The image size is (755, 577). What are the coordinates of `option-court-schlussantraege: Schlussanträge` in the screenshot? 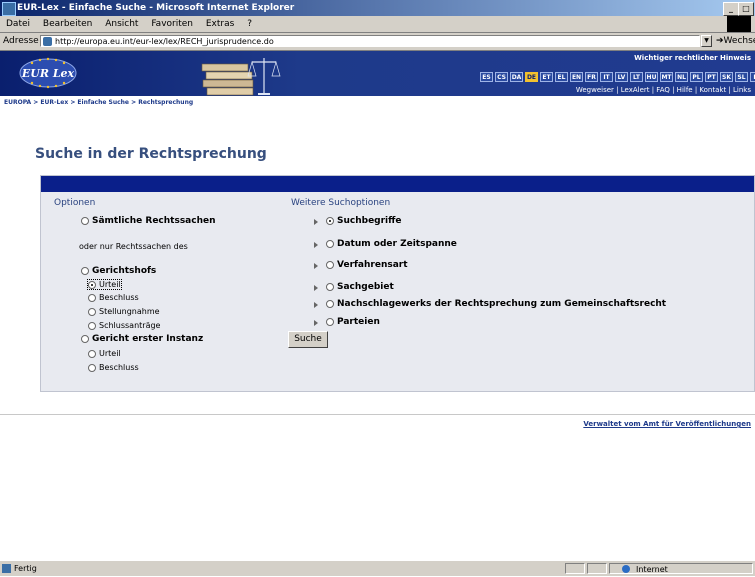 It's located at (124, 325).